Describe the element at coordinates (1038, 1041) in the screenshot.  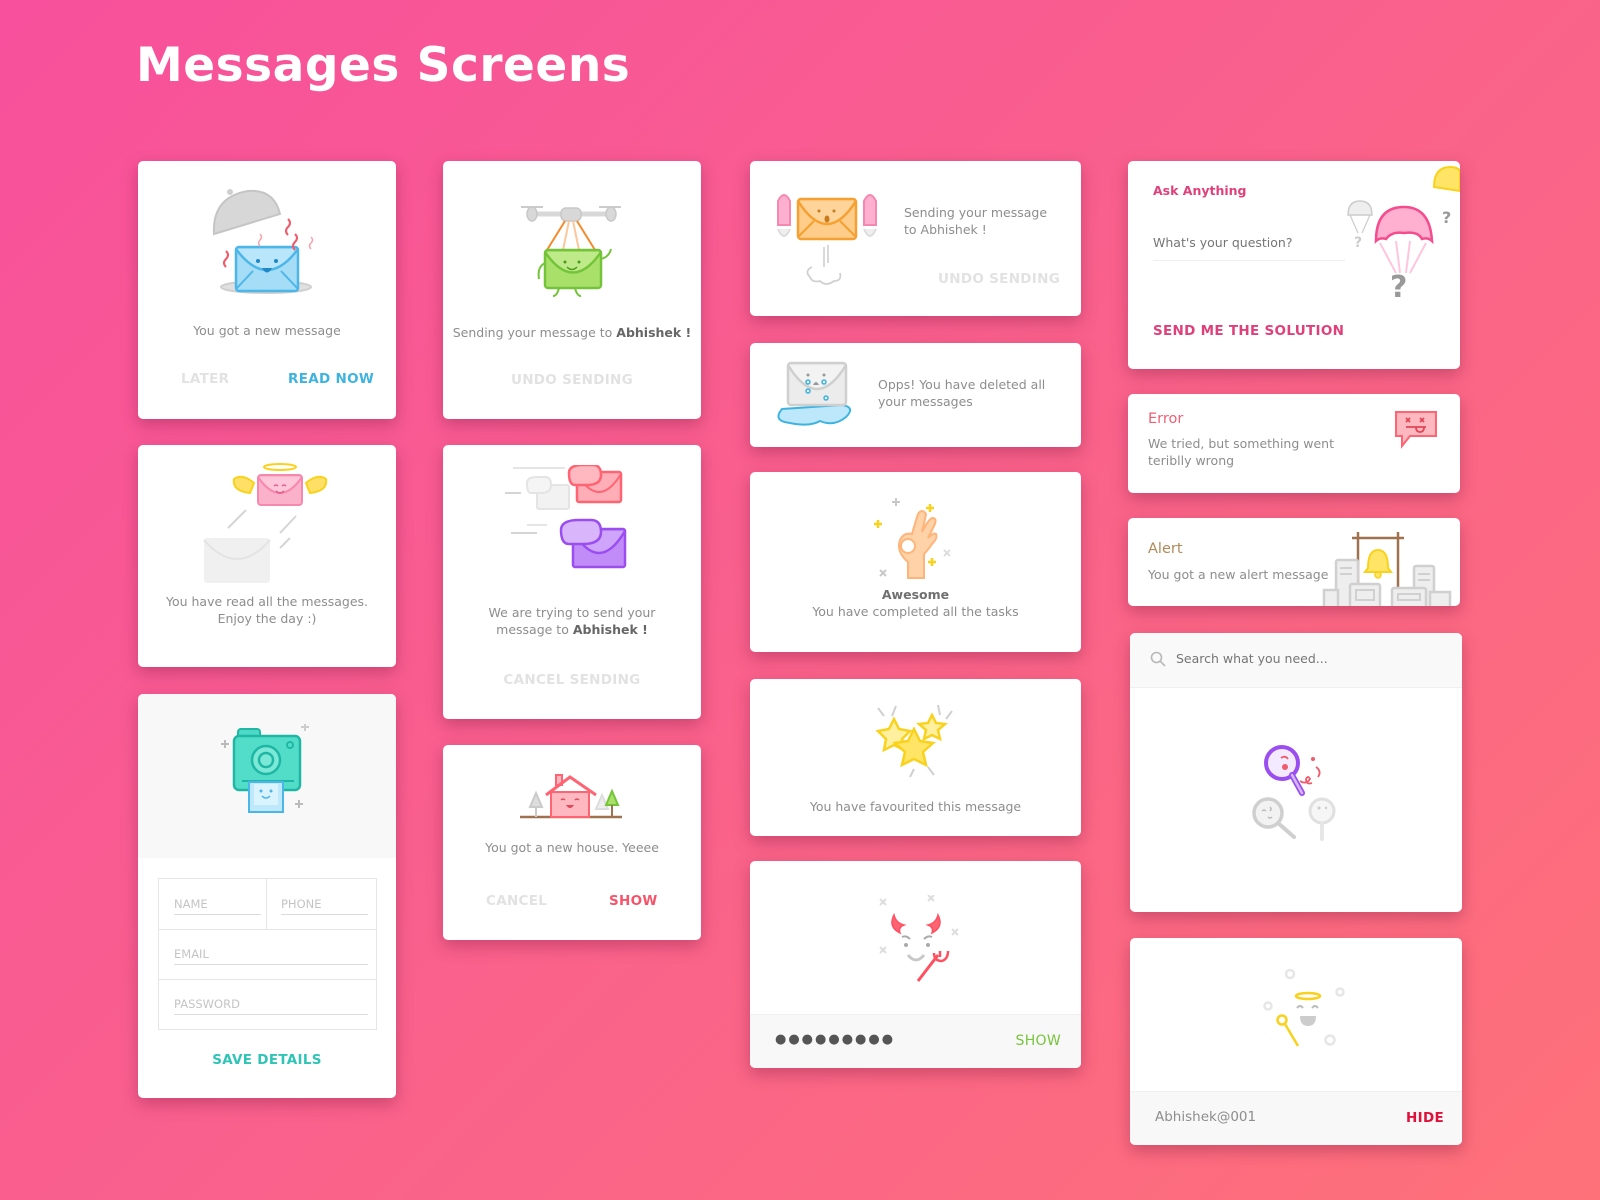
I see `show-password-button: SHOW` at that location.